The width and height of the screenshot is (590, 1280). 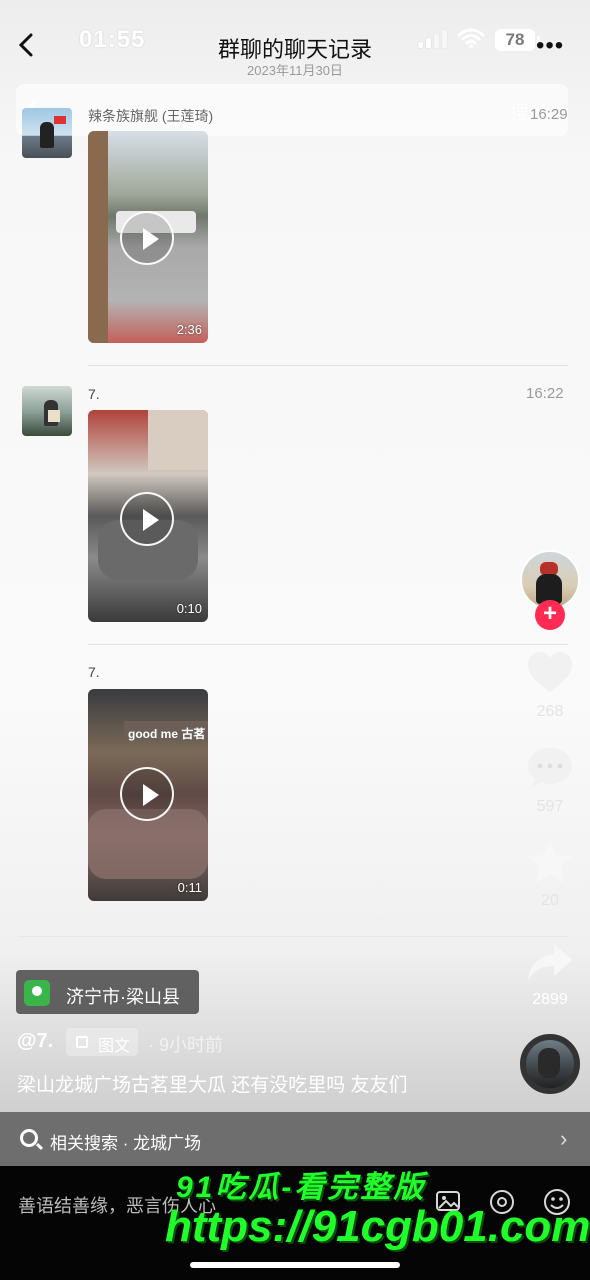 What do you see at coordinates (550, 674) in the screenshot?
I see `like-heart-icon` at bounding box center [550, 674].